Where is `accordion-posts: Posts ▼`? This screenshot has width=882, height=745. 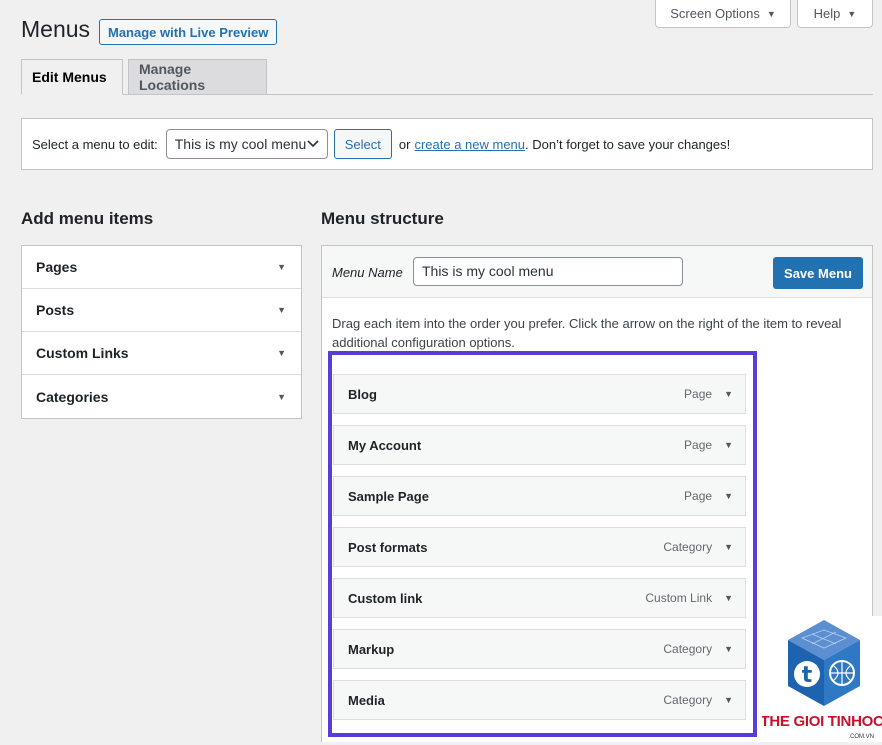
accordion-posts: Posts ▼ is located at coordinates (161, 310).